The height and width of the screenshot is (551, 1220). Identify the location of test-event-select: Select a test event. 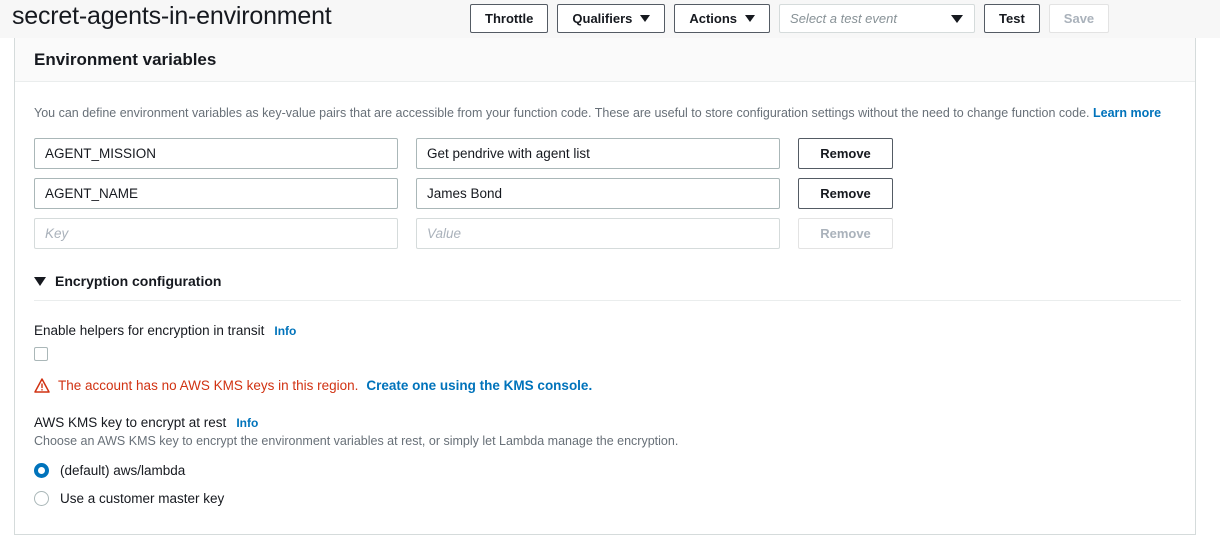
(877, 18).